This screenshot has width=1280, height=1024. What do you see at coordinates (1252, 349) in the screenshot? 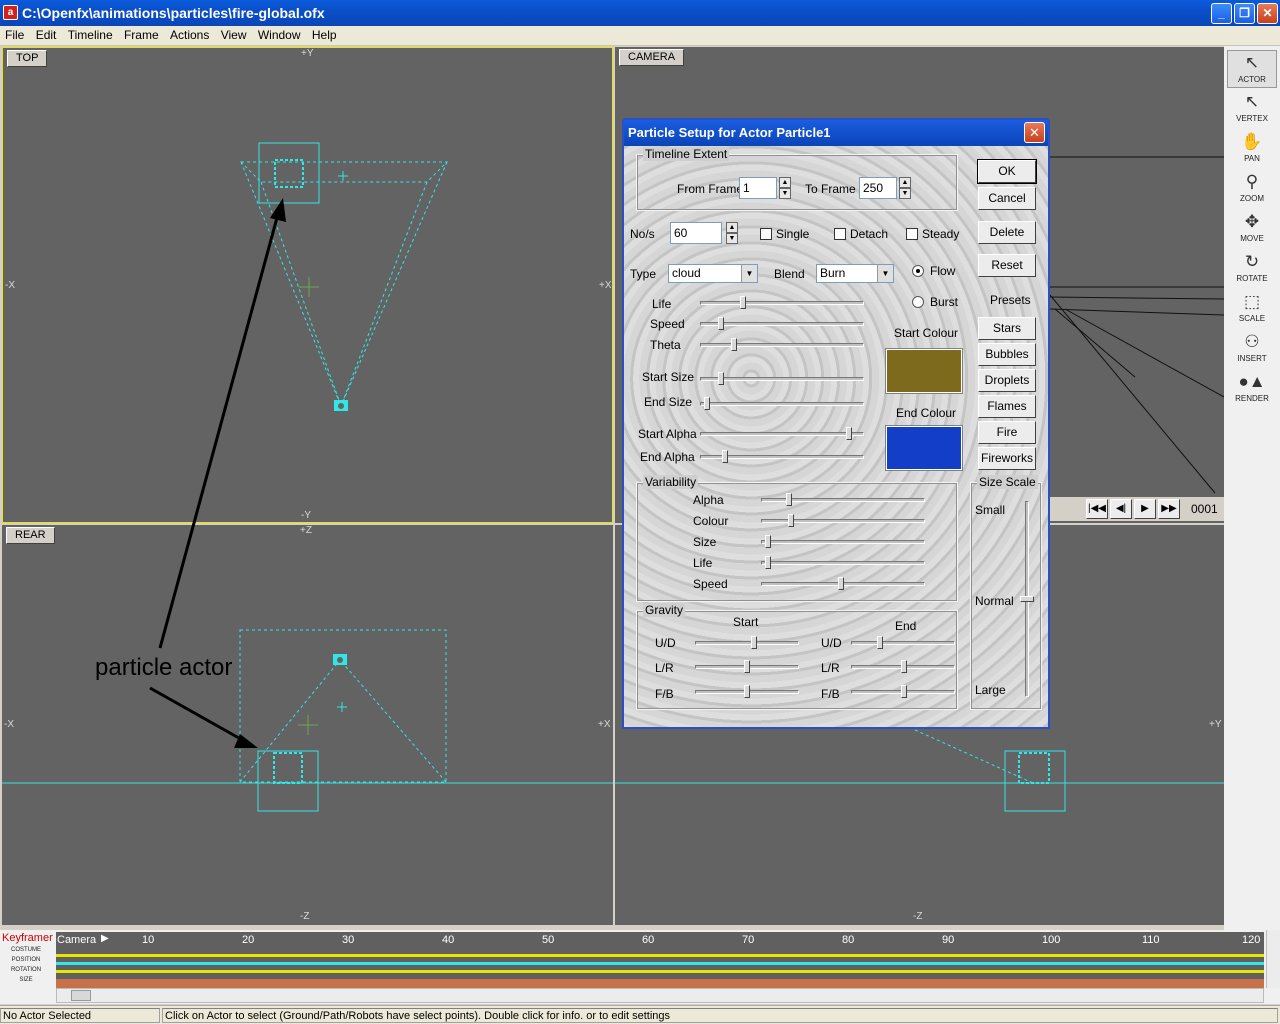
I see `tool-insert: ⚇ INSERT` at bounding box center [1252, 349].